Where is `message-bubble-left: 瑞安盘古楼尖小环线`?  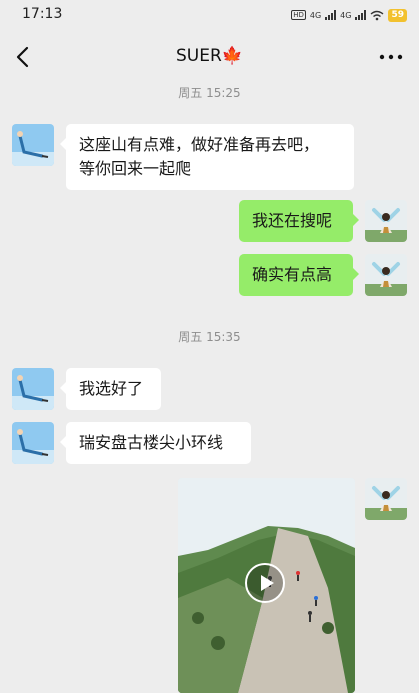 message-bubble-left: 瑞安盘古楼尖小环线 is located at coordinates (155, 443).